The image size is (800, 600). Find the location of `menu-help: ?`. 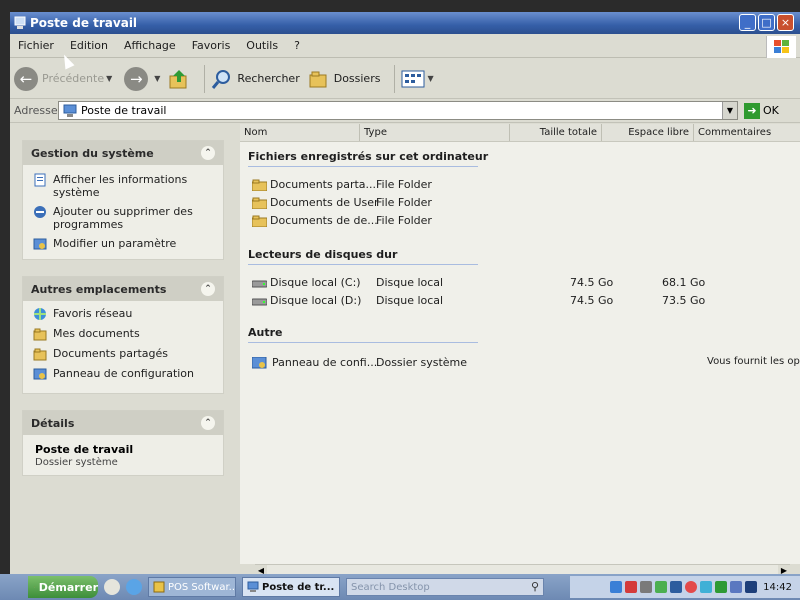

menu-help: ? is located at coordinates (297, 45).